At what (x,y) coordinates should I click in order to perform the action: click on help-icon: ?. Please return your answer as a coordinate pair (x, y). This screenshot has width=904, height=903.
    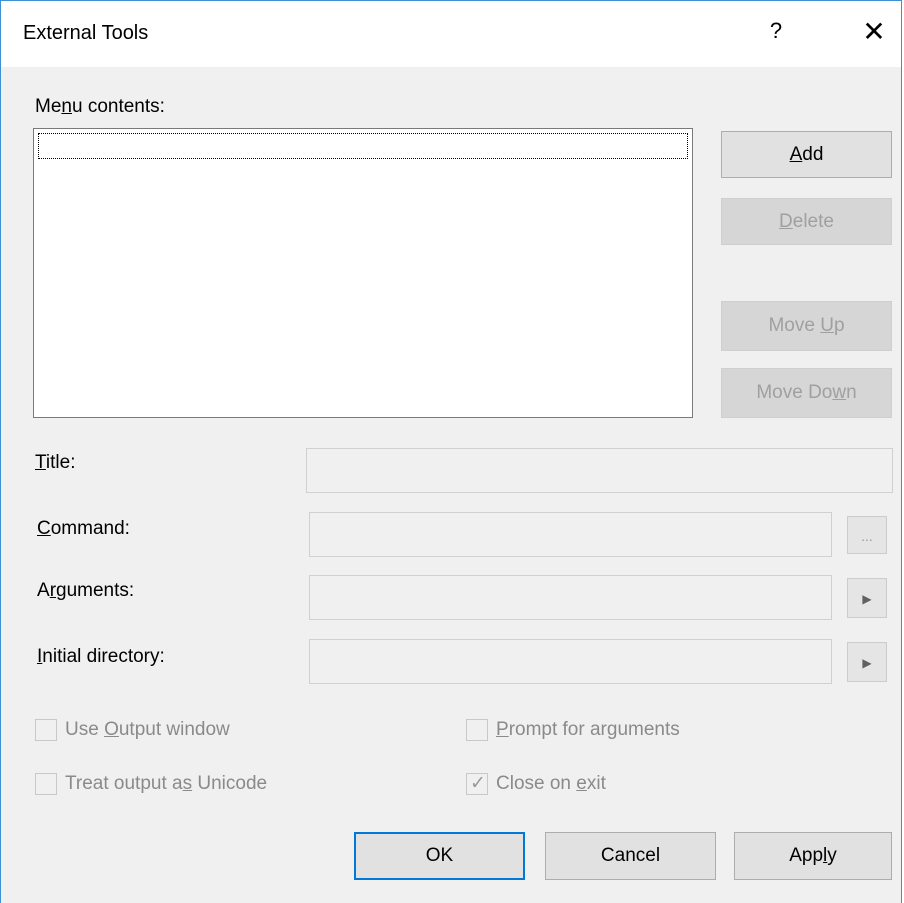
    Looking at the image, I should click on (776, 33).